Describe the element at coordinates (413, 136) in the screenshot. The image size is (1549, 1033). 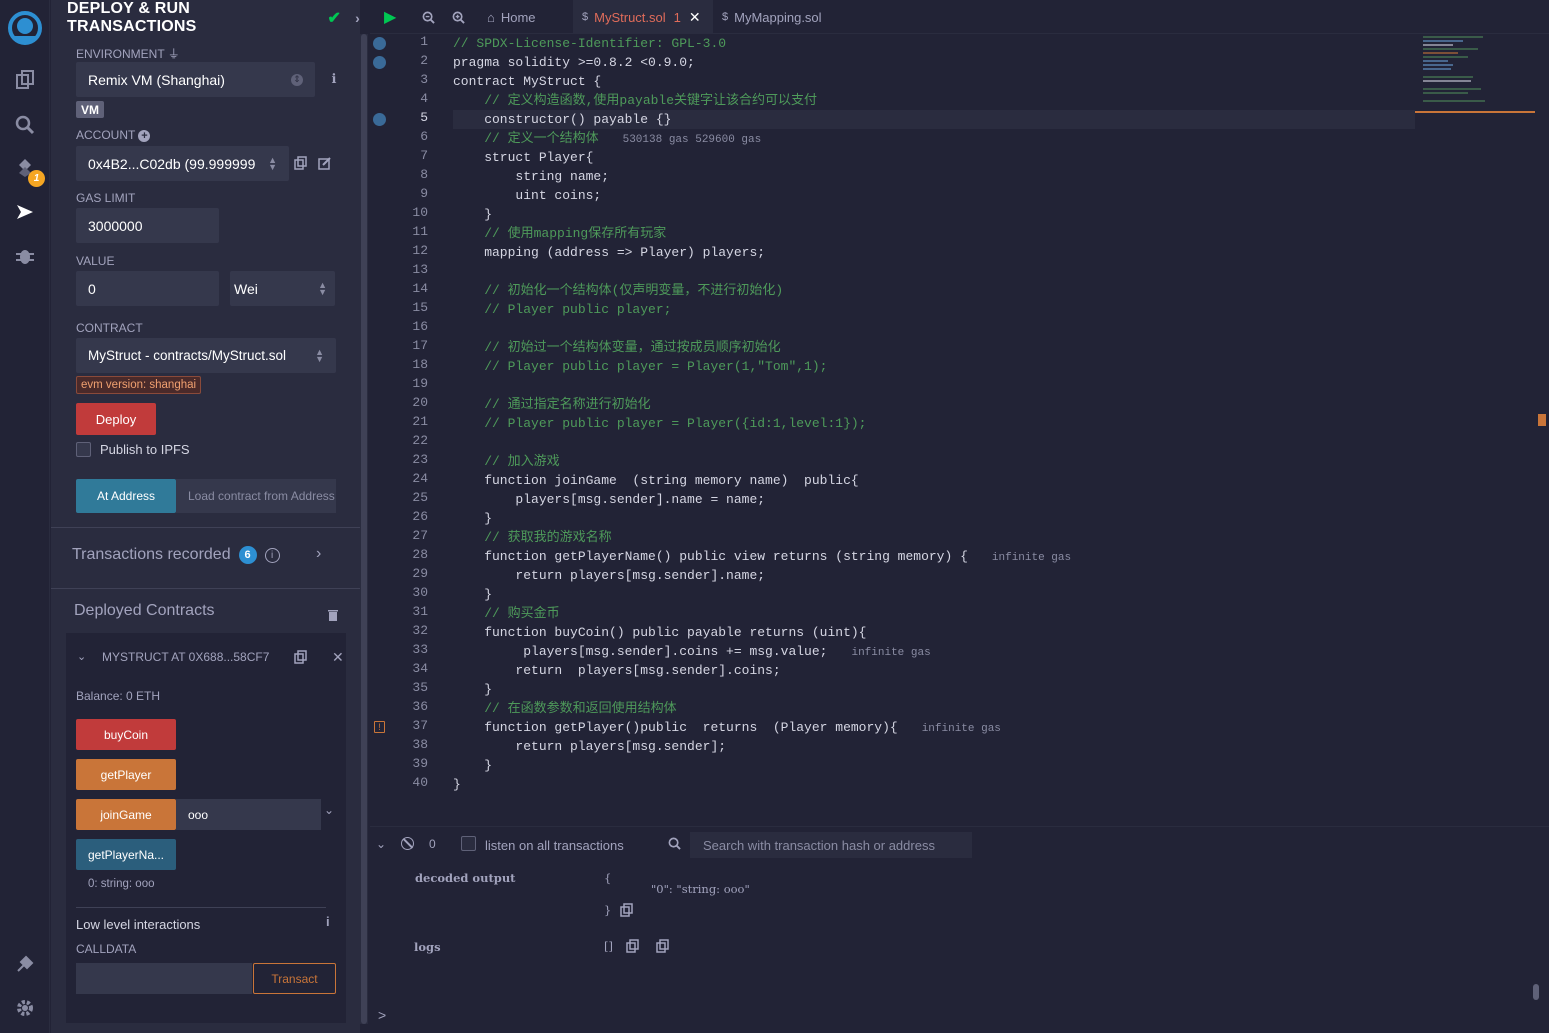
I see `line-number: 6` at that location.